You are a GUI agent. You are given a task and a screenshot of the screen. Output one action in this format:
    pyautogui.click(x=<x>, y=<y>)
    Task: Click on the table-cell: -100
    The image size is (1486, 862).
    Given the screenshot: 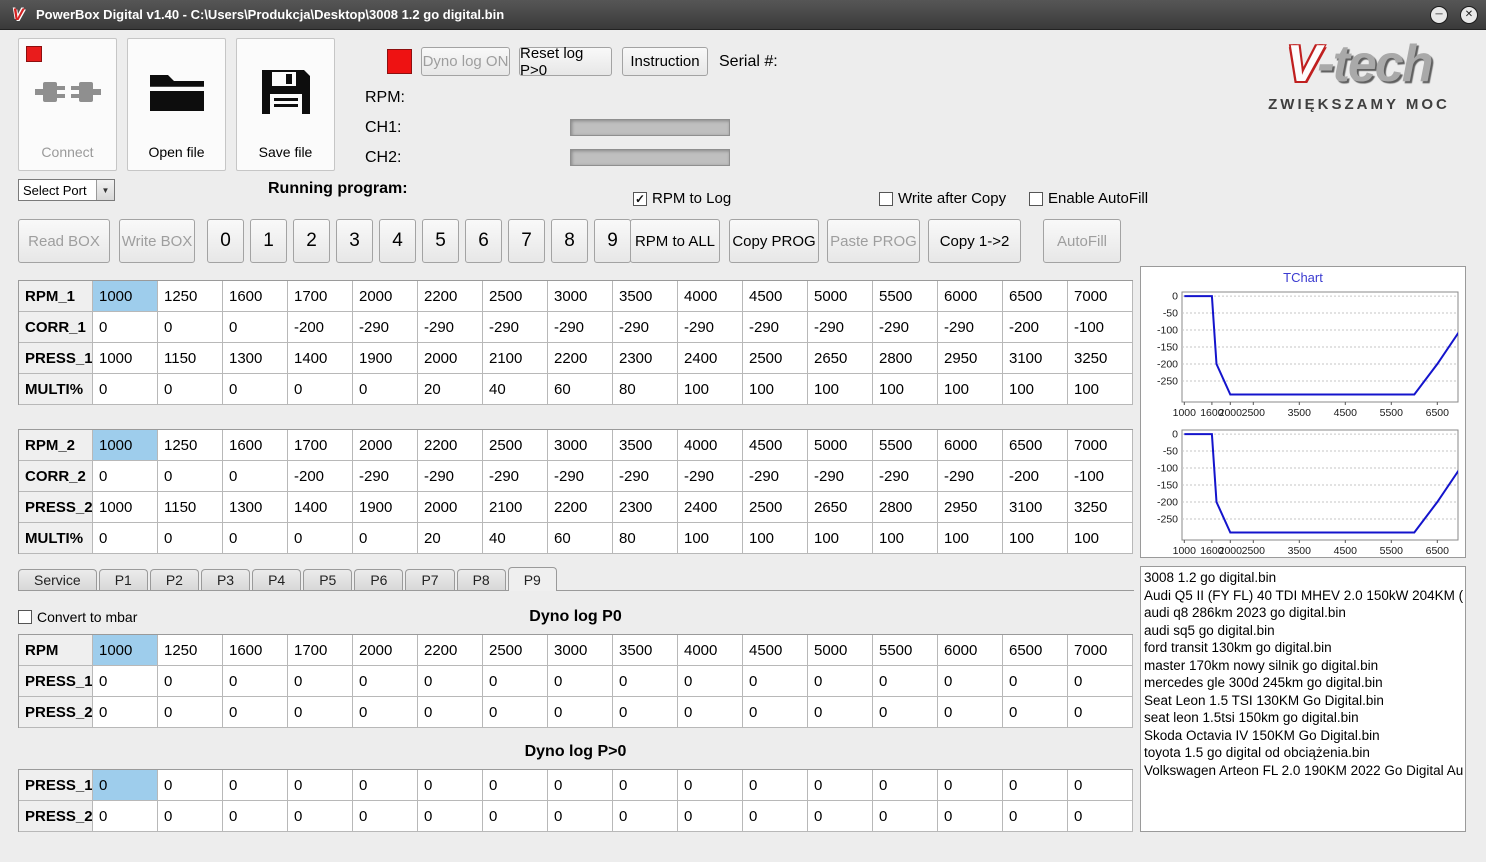 What is the action you would take?
    pyautogui.click(x=1100, y=476)
    